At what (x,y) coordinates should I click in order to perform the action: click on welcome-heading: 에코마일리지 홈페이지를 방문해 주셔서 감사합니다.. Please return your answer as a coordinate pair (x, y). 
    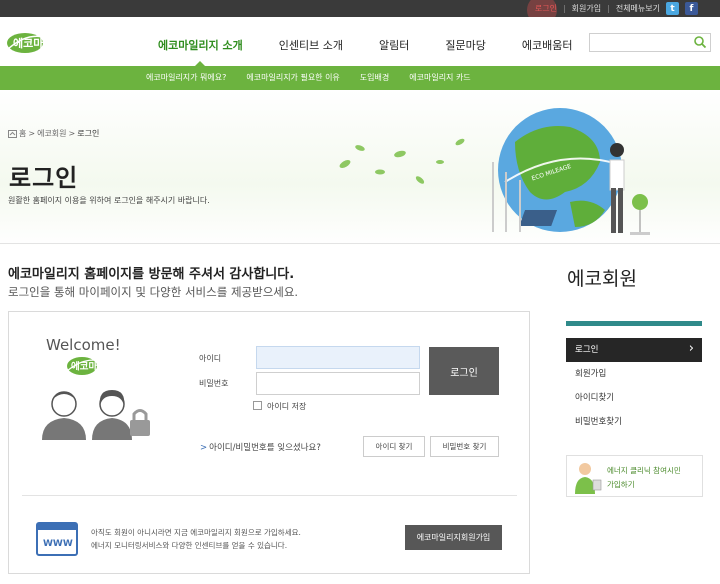
    Looking at the image, I should click on (151, 274).